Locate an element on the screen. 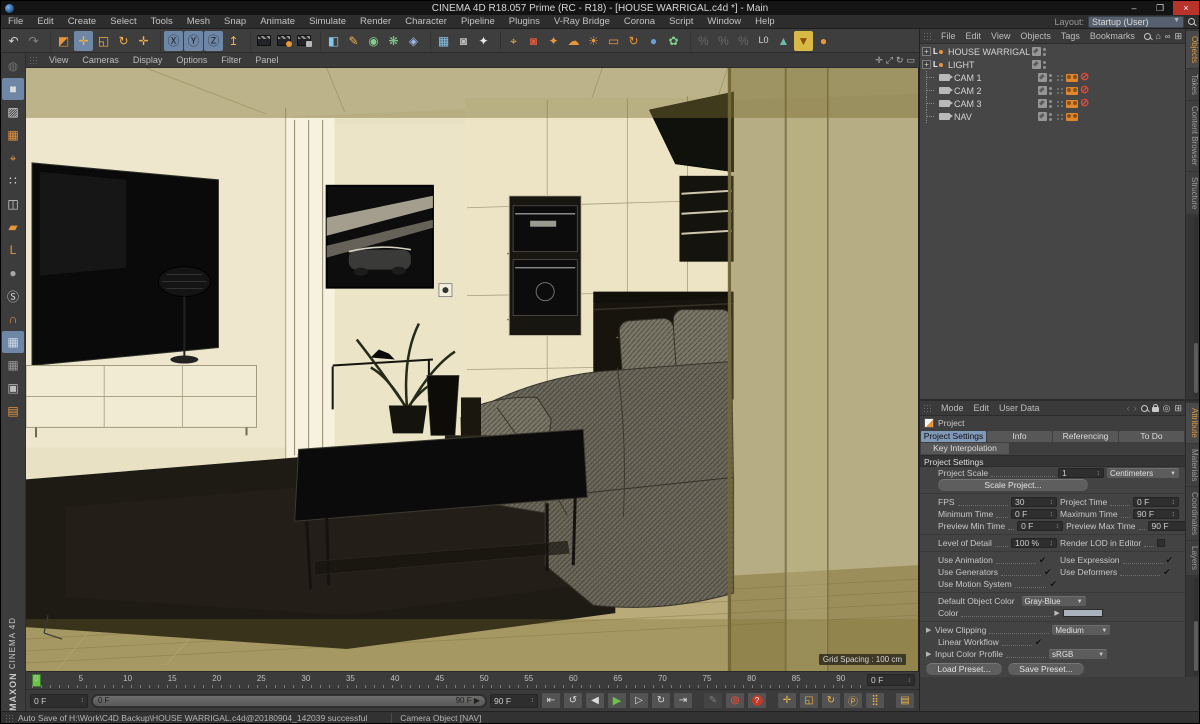  magic-preview-icon: ▼ is located at coordinates (803, 40).